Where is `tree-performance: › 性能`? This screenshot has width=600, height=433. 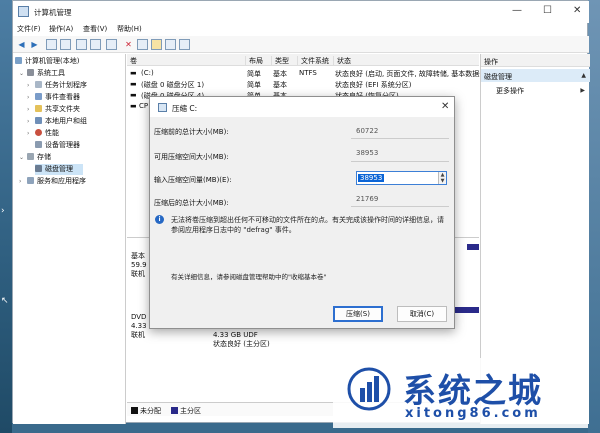 tree-performance: › 性能 is located at coordinates (43, 133).